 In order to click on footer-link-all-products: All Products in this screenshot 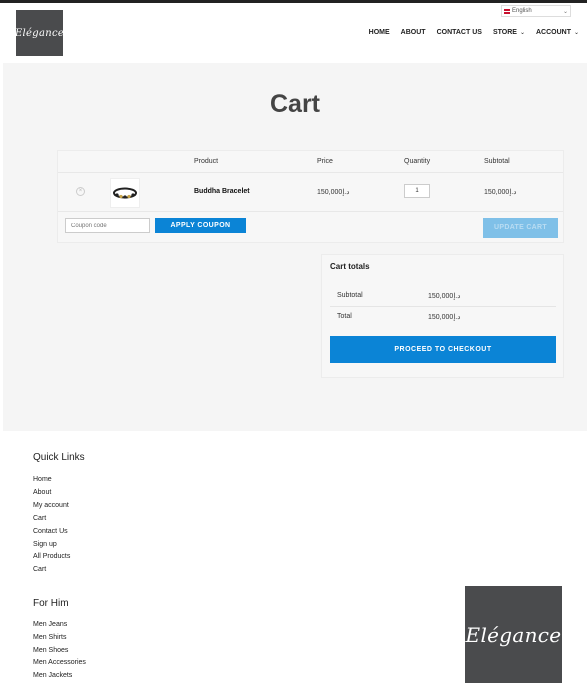, I will do `click(51, 556)`.